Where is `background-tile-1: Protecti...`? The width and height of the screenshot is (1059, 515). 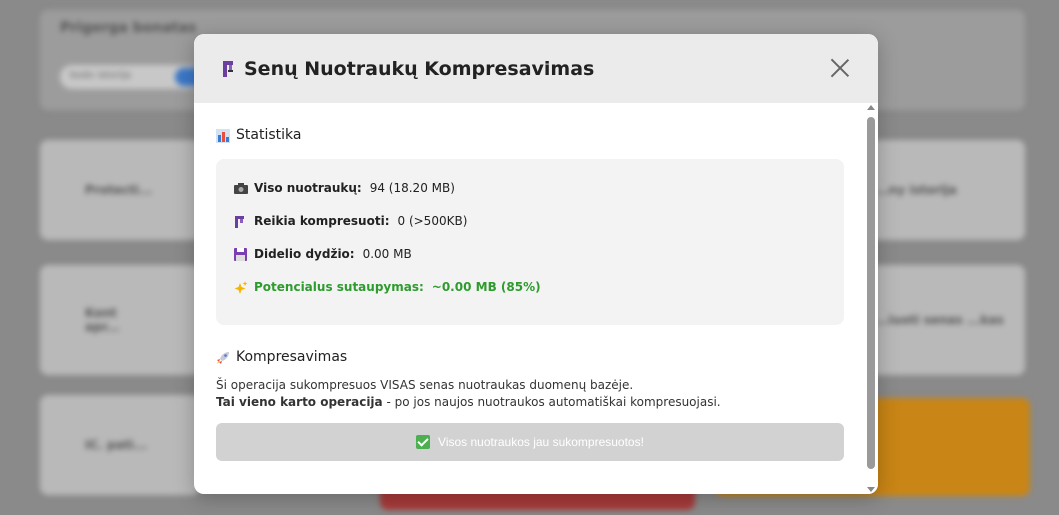
background-tile-1: Protecti... is located at coordinates (120, 190).